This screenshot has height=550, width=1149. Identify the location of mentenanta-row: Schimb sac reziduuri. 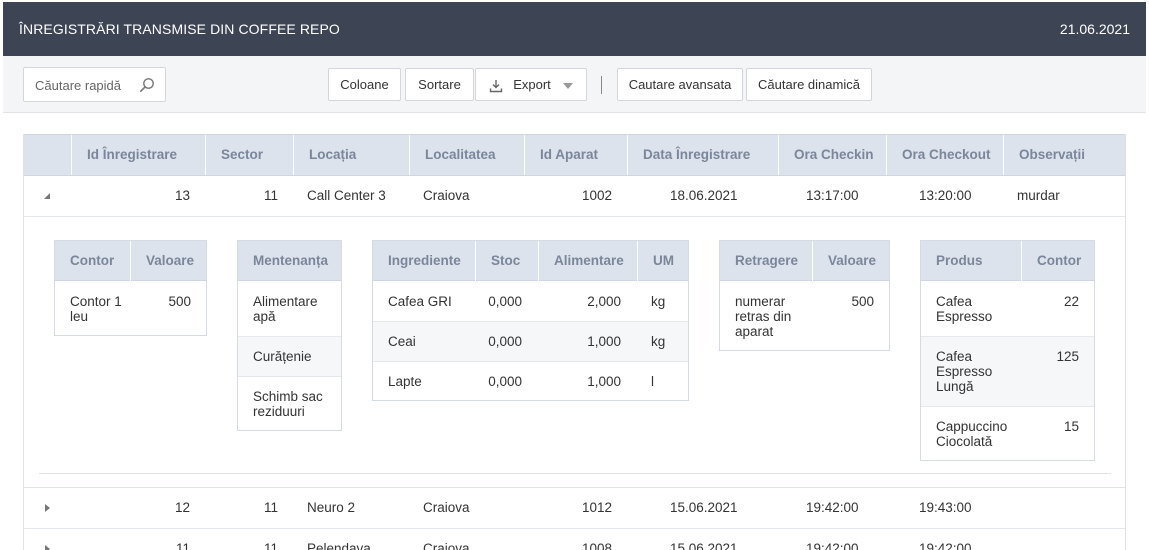
(289, 403).